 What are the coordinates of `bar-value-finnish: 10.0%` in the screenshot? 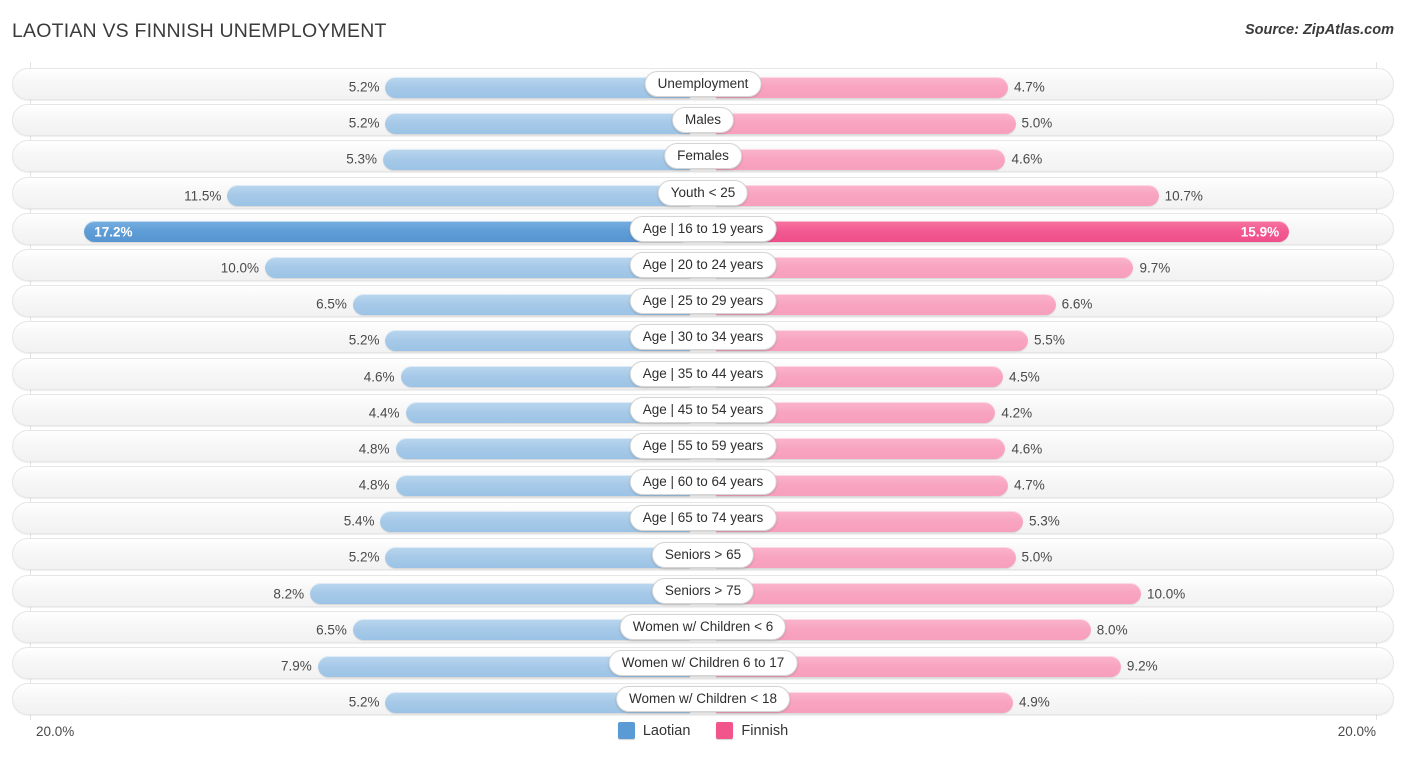 It's located at (1166, 594).